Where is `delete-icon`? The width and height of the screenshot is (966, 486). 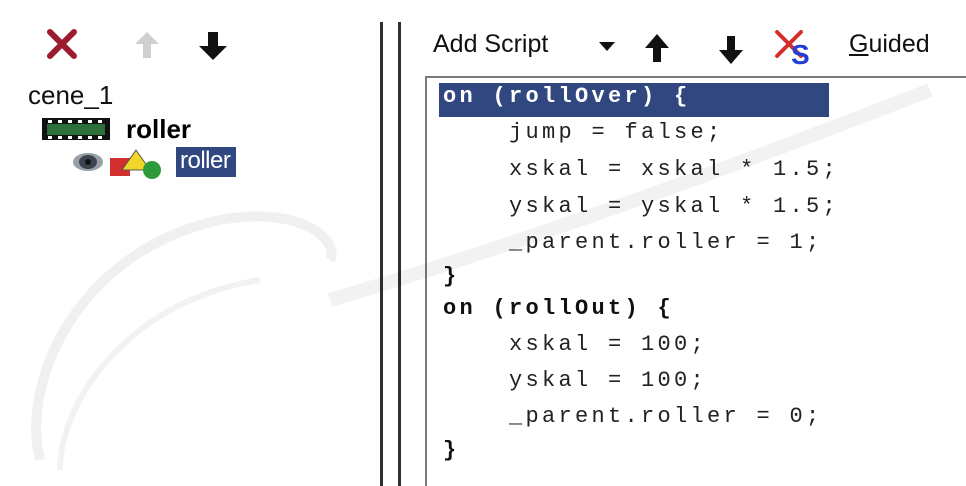 delete-icon is located at coordinates (63, 45).